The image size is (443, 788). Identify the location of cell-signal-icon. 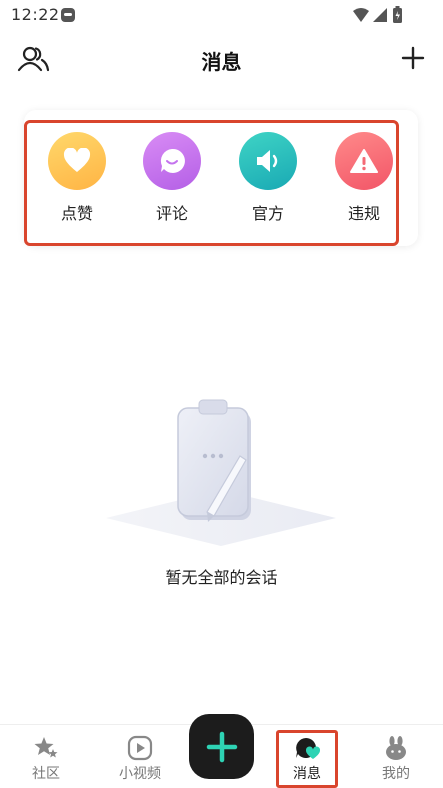
(380, 15).